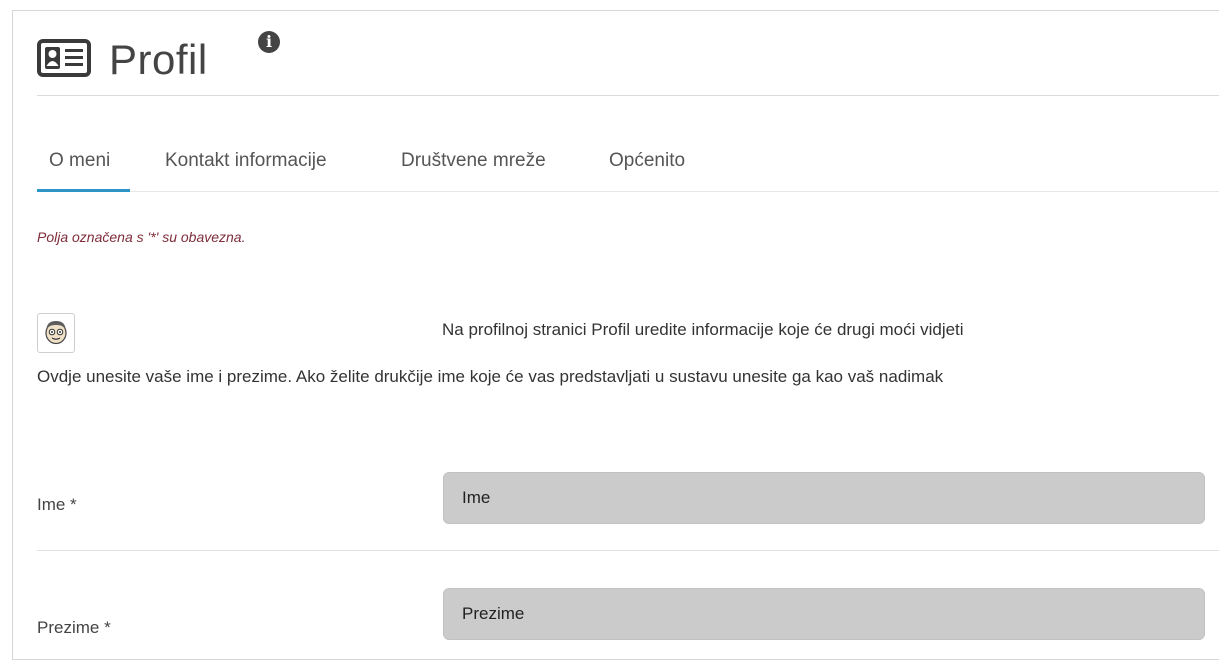 The image size is (1219, 660). I want to click on first-name-row: Ime *, so click(628, 508).